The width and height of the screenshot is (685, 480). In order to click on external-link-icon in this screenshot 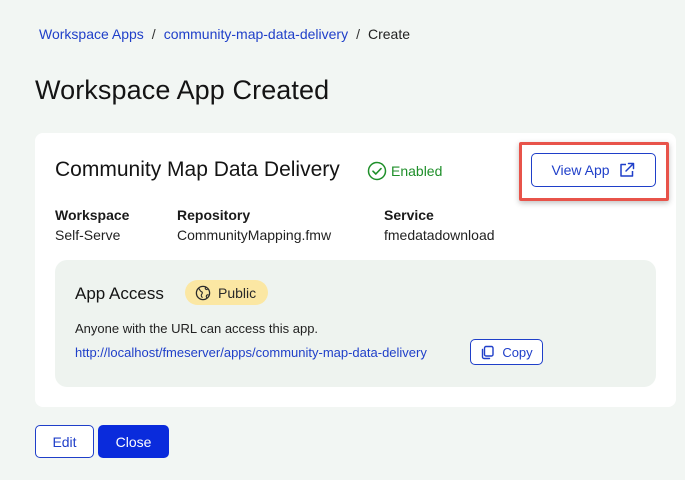, I will do `click(626, 169)`.